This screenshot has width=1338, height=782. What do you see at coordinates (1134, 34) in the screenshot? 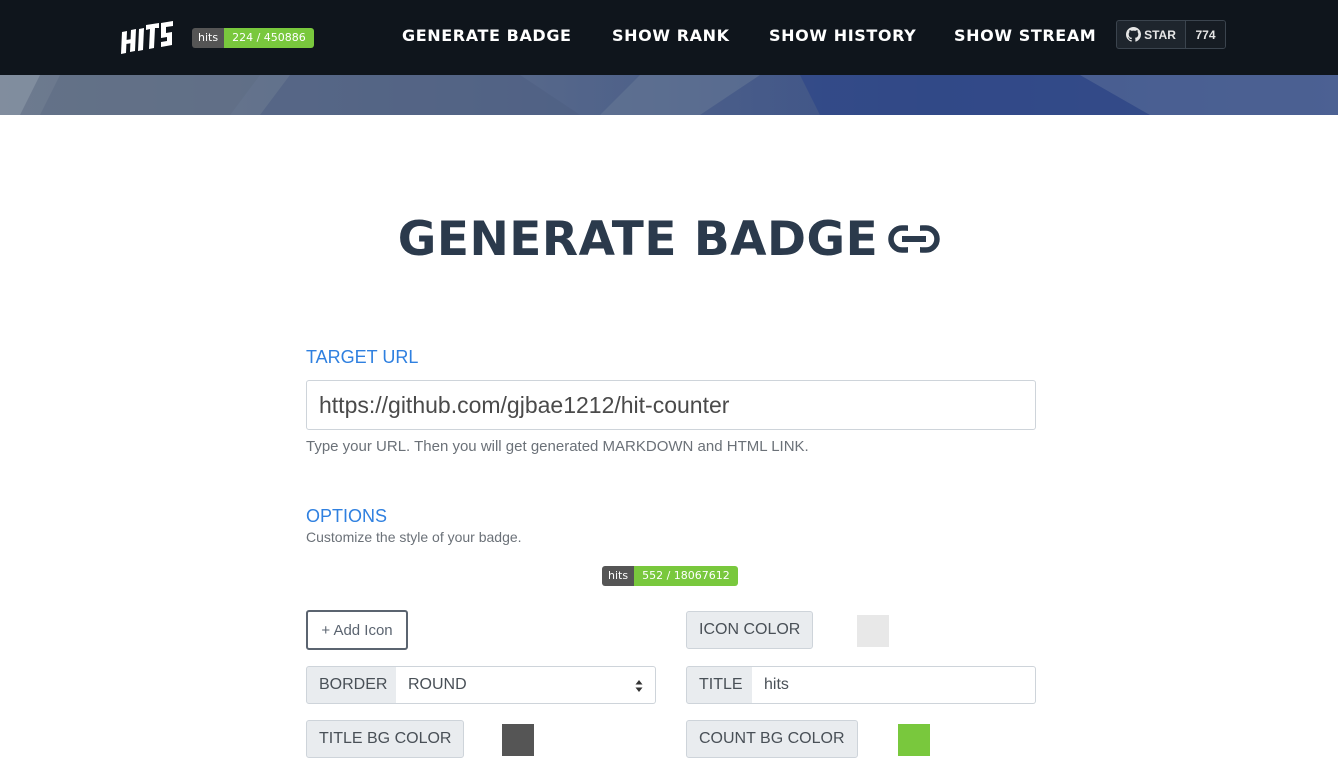
I see `github-icon` at bounding box center [1134, 34].